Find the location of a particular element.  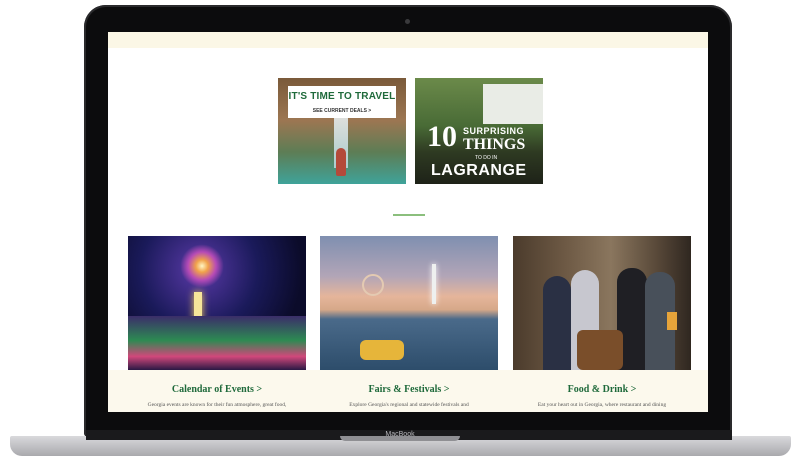

card-image-food is located at coordinates (602, 303).